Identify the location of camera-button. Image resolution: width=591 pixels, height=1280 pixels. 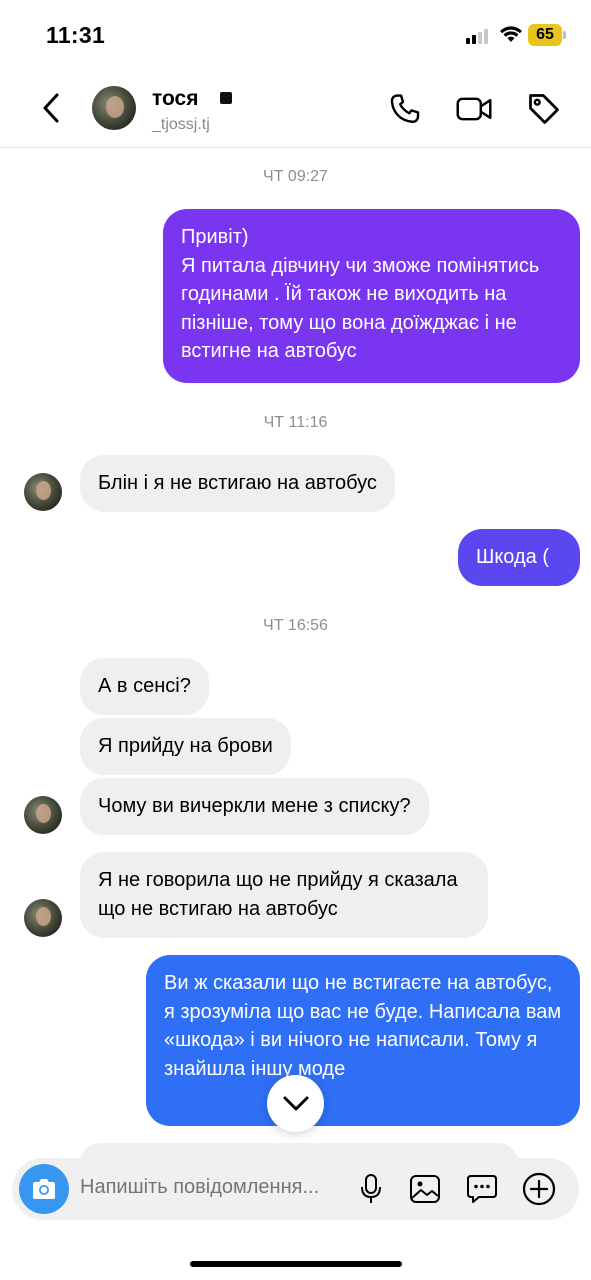
(44, 1189).